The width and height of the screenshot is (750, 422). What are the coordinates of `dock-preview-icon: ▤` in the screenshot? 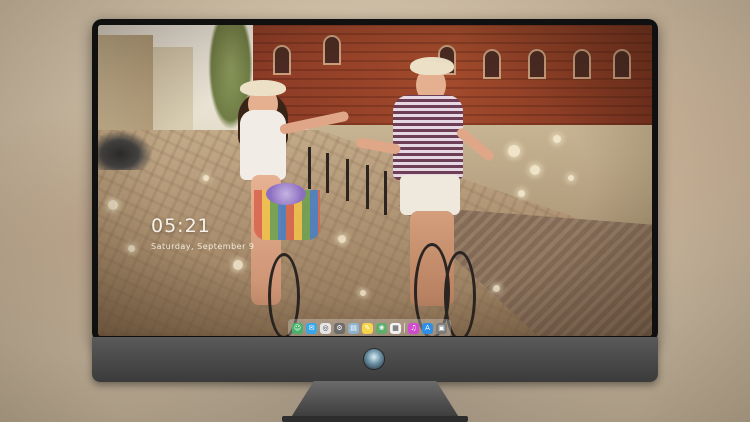 It's located at (353, 328).